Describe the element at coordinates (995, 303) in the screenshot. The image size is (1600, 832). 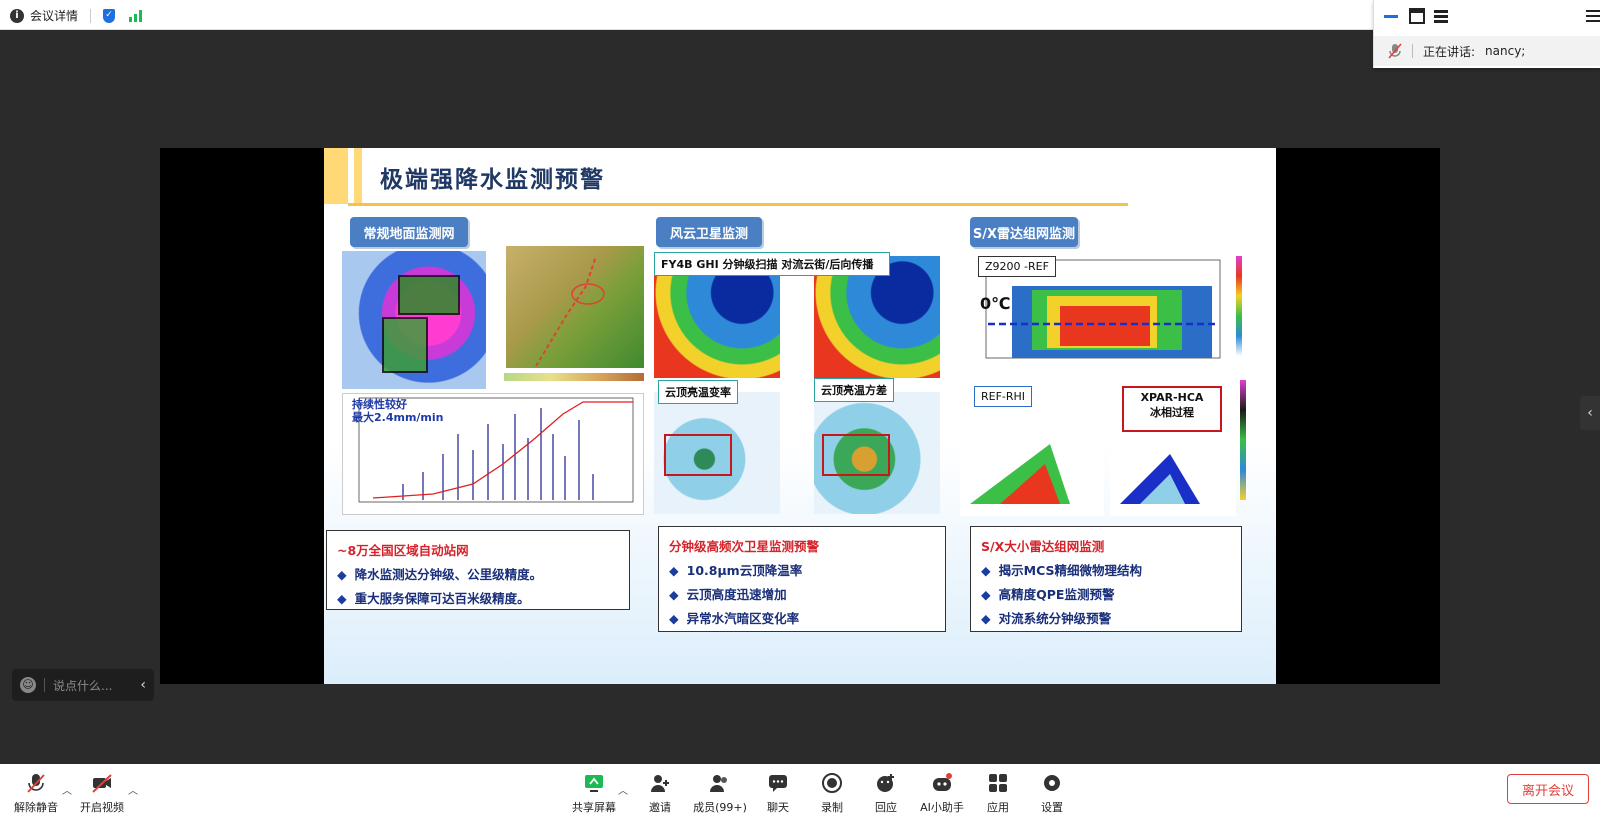
I see `freezing-level-label: 0℃` at that location.